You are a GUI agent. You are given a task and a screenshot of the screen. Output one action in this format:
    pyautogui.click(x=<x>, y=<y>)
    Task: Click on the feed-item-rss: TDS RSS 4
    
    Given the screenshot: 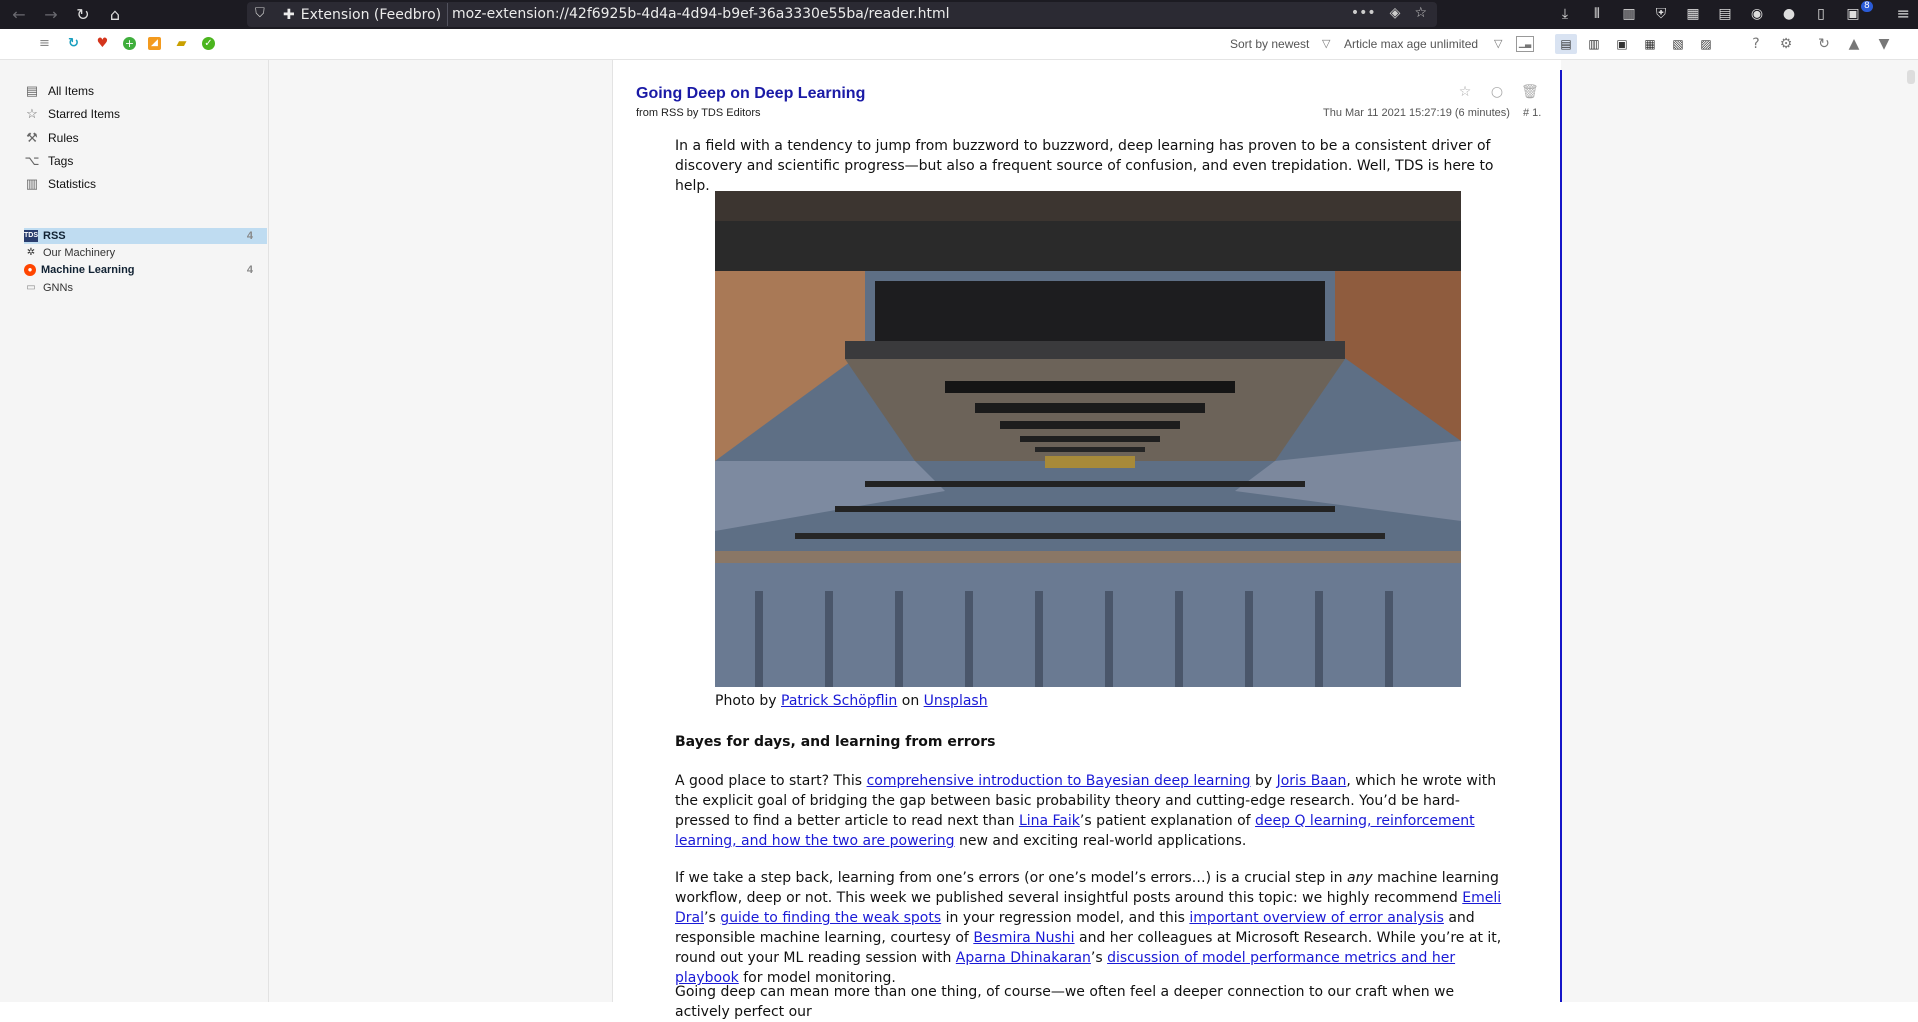 What is the action you would take?
    pyautogui.click(x=145, y=236)
    